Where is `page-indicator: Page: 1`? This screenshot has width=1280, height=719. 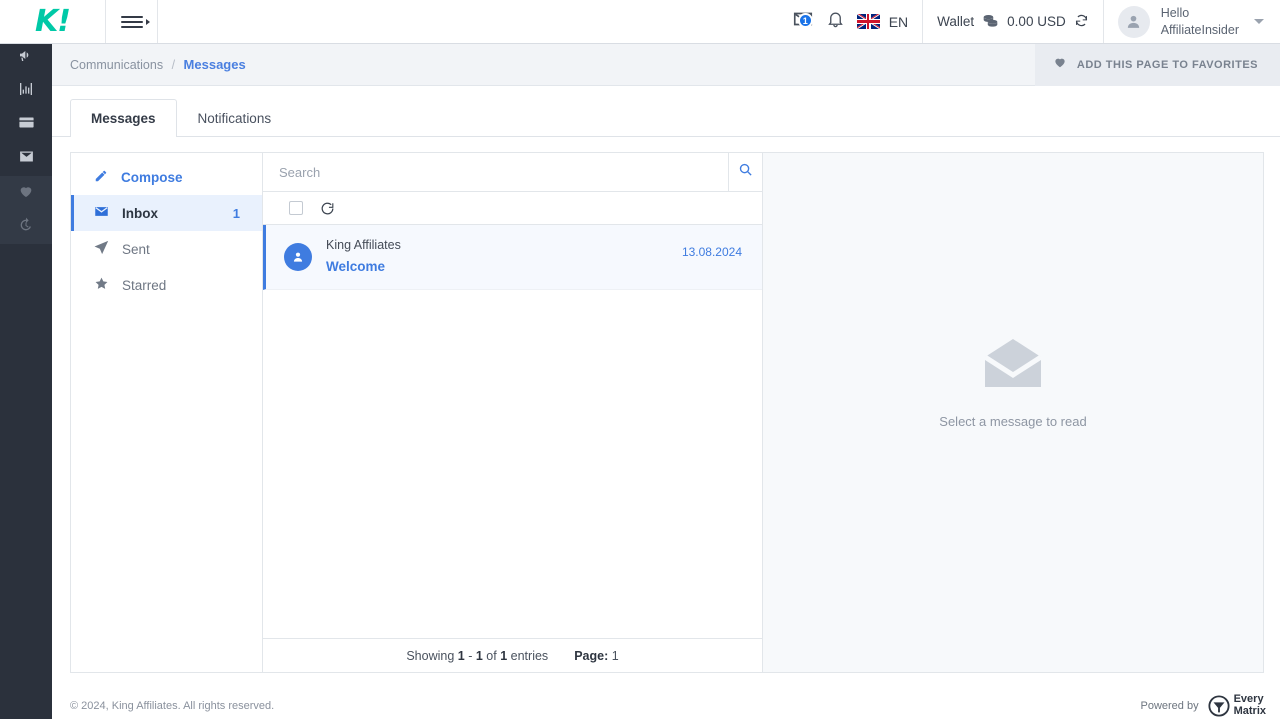 page-indicator: Page: 1 is located at coordinates (596, 656).